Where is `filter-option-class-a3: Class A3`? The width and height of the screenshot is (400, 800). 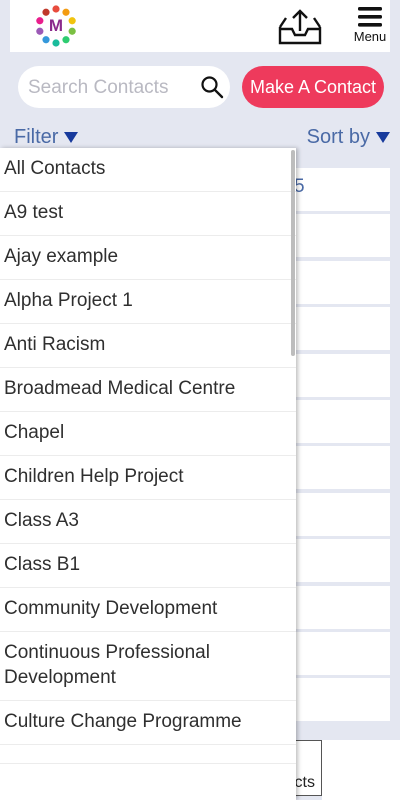
filter-option-class-a3: Class A3 is located at coordinates (148, 522).